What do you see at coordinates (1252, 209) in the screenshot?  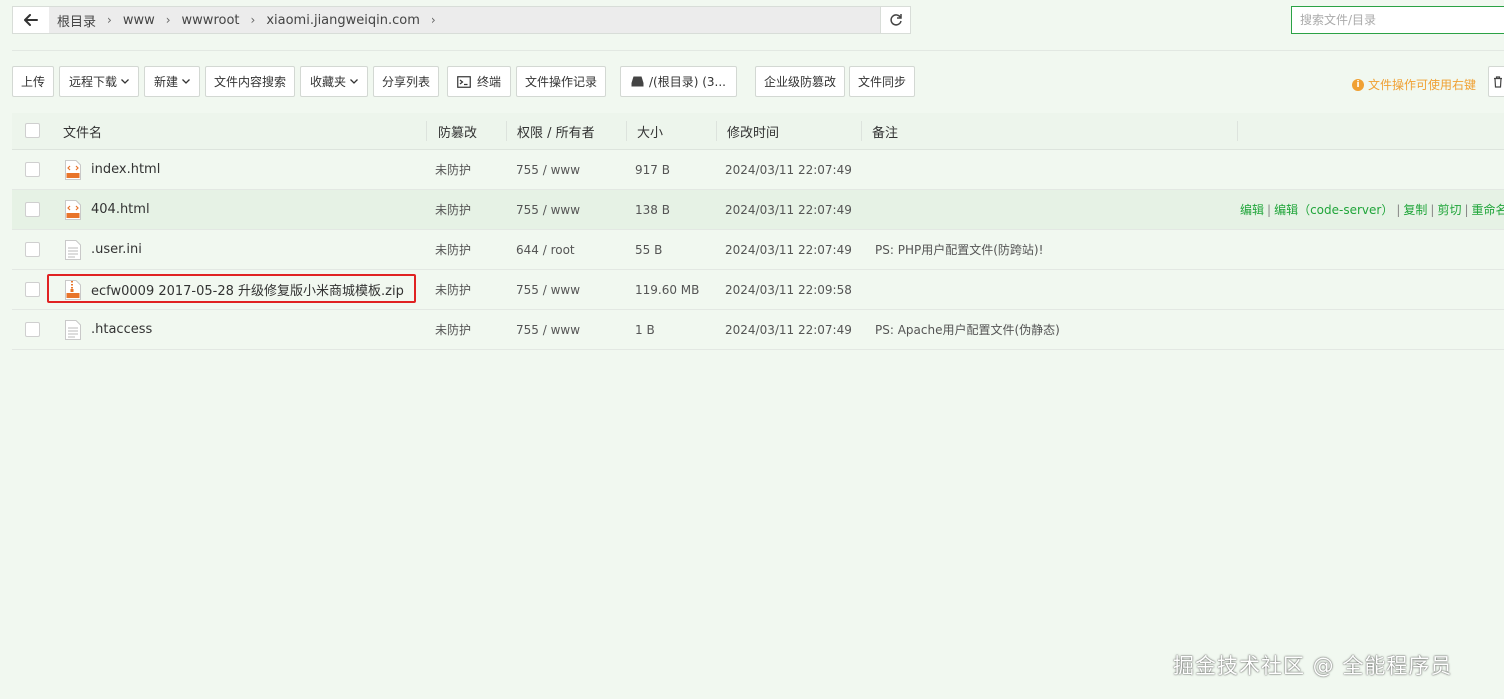 I see `edit-link: 编辑` at bounding box center [1252, 209].